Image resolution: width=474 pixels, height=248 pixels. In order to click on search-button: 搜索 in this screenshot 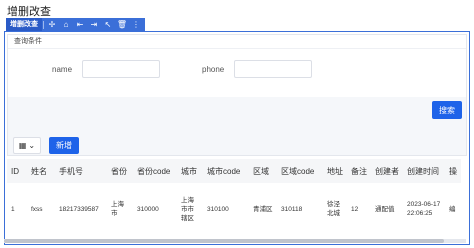, I will do `click(447, 110)`.